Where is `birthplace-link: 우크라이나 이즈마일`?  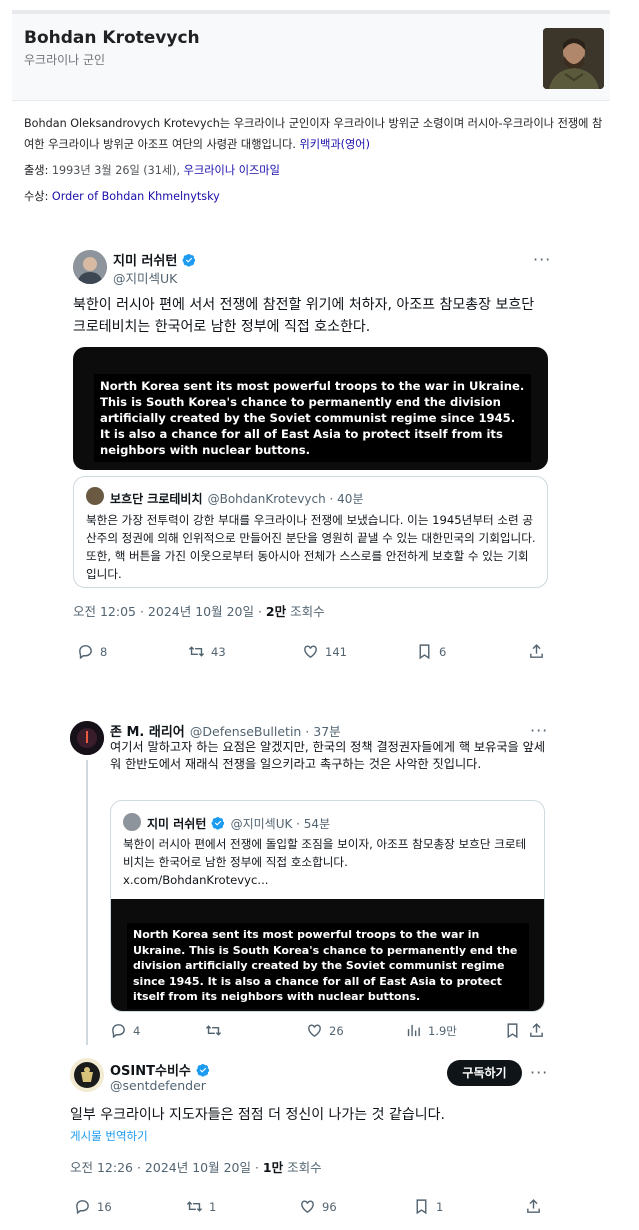
birthplace-link: 우크라이나 이즈마일 is located at coordinates (232, 170).